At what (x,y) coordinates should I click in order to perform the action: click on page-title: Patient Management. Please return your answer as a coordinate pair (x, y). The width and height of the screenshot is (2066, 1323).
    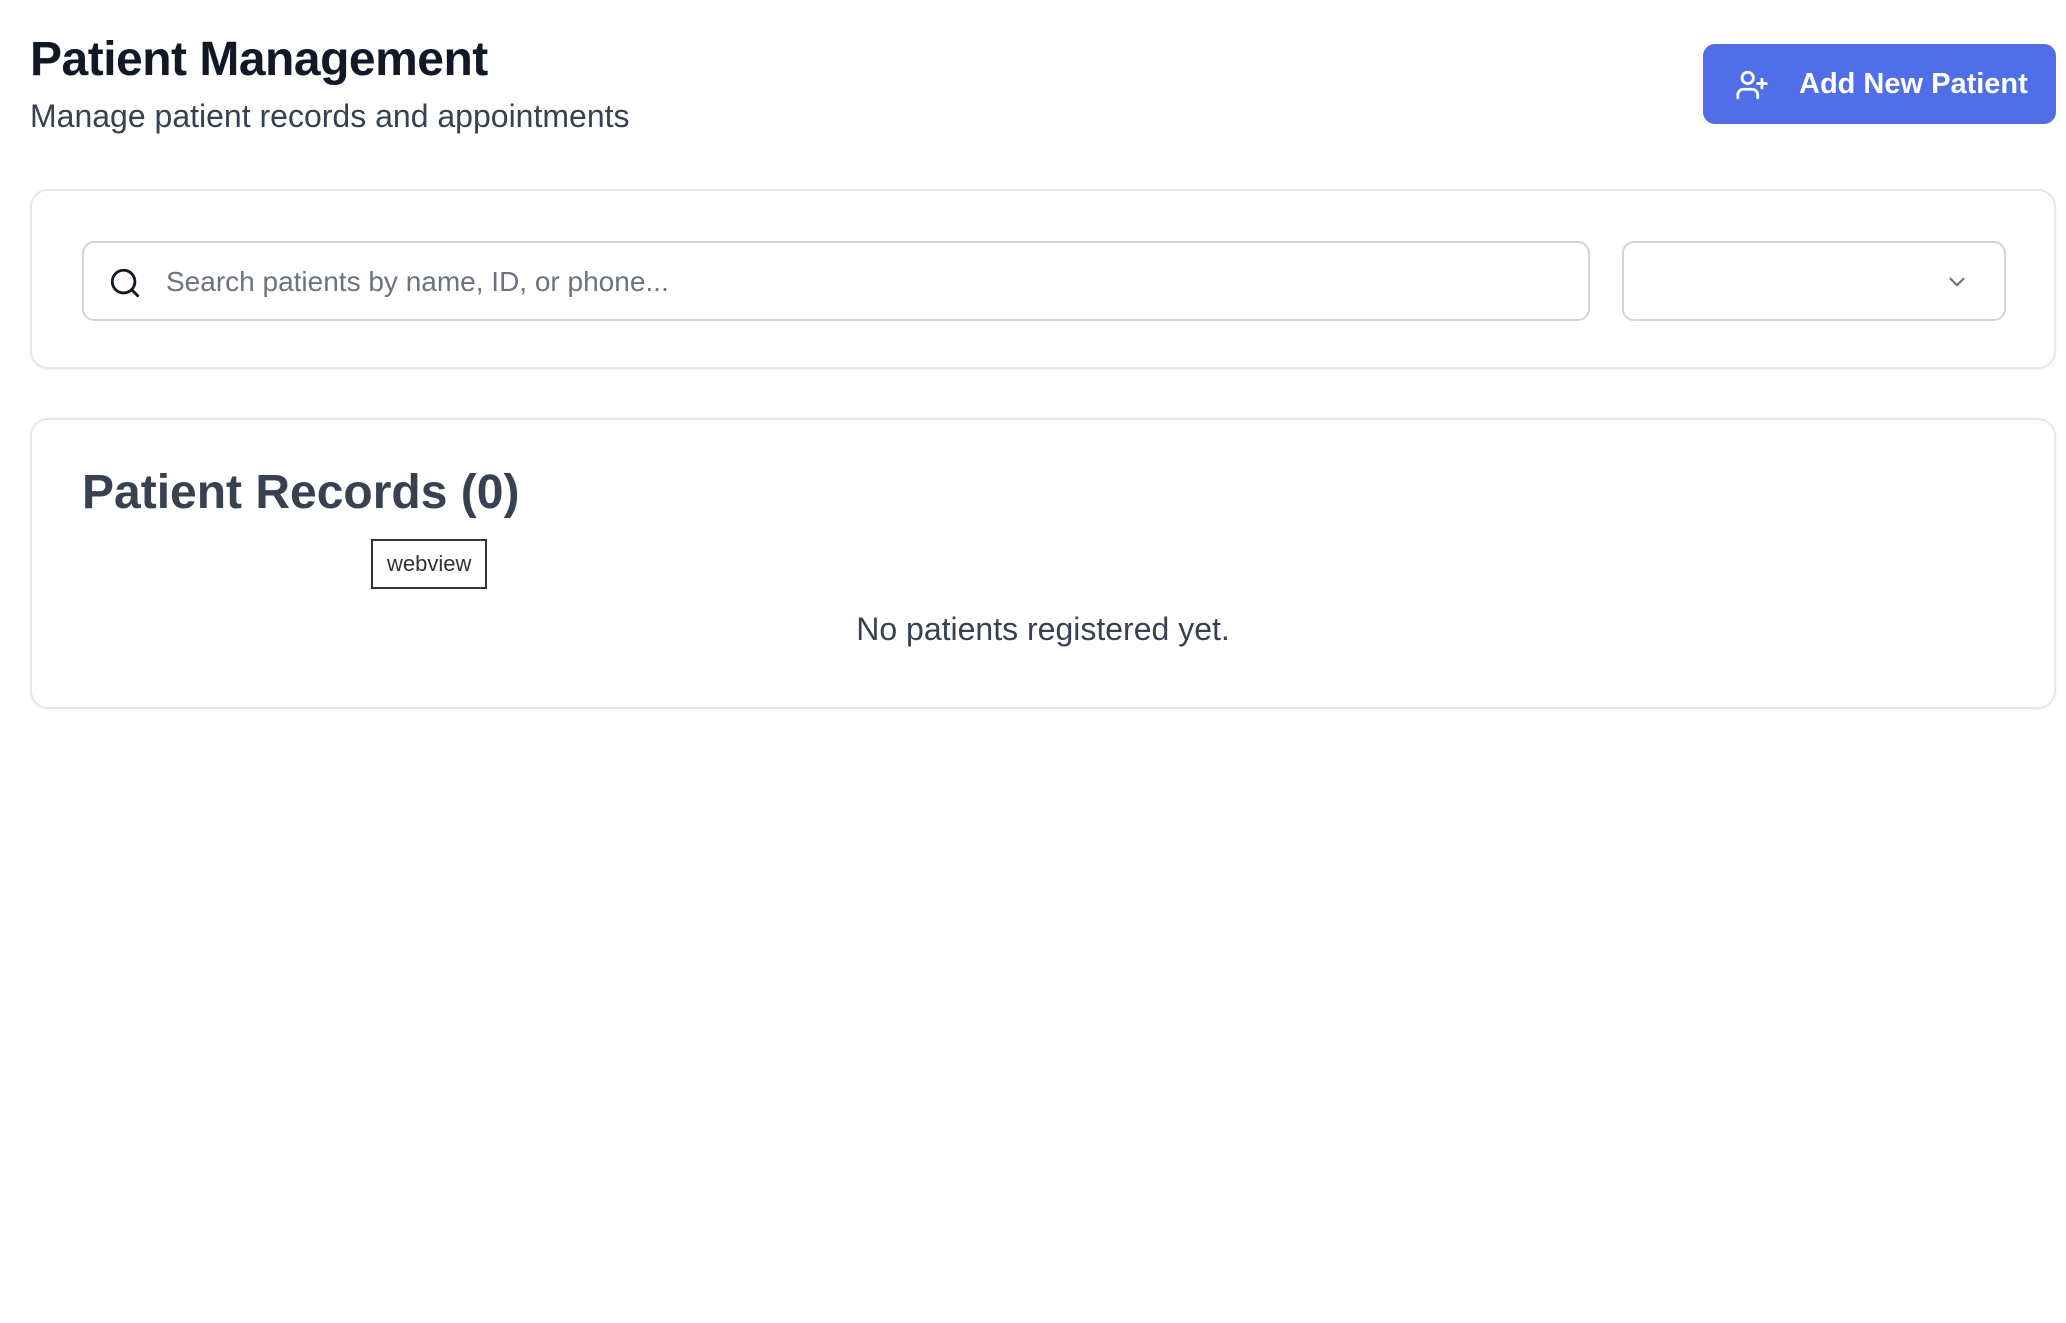
    Looking at the image, I should click on (259, 59).